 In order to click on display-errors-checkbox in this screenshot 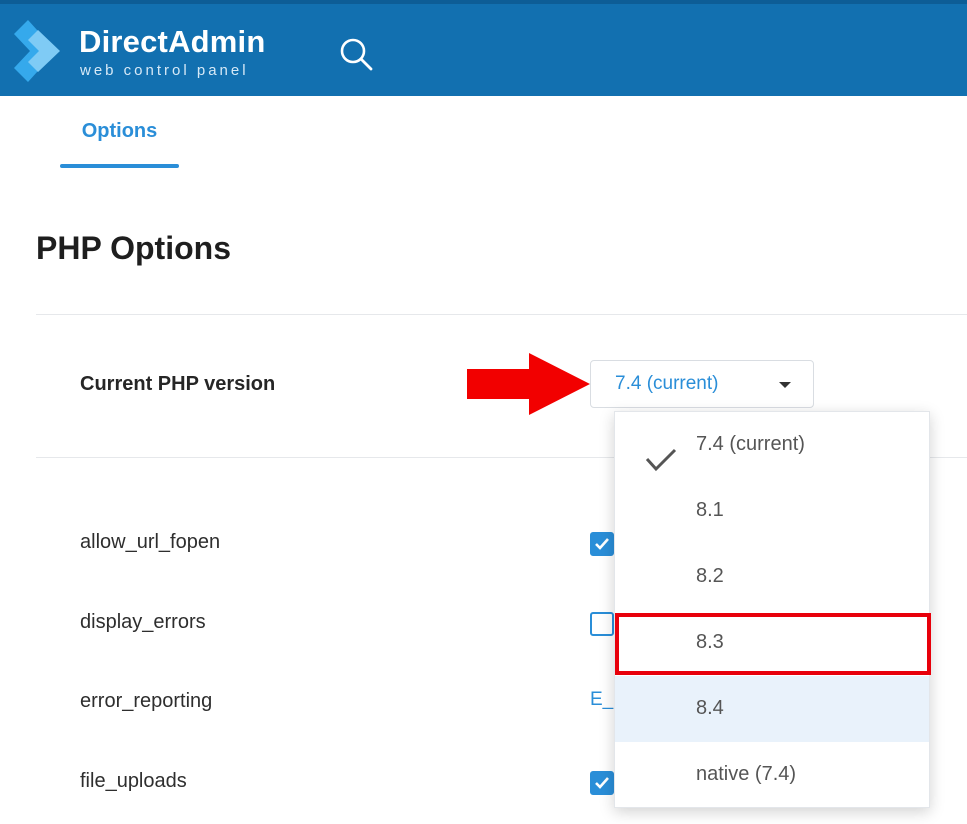, I will do `click(602, 624)`.